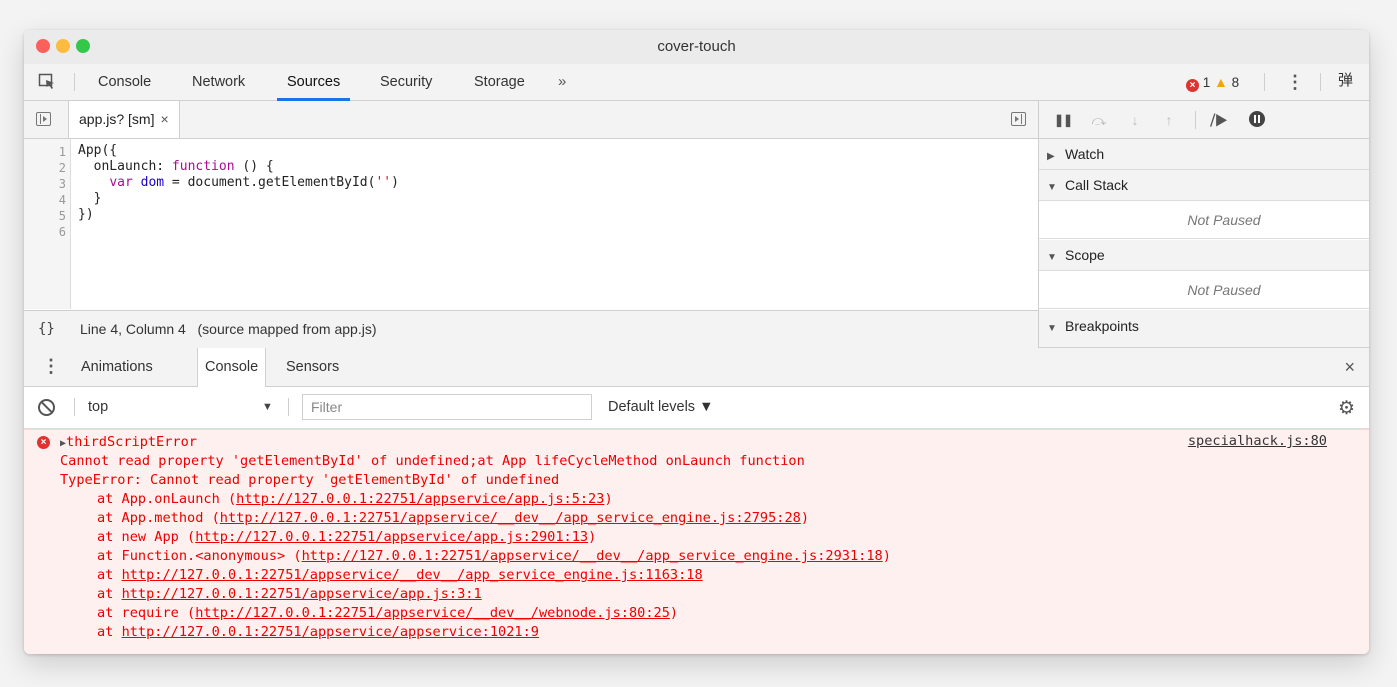 This screenshot has width=1397, height=687. Describe the element at coordinates (1063, 120) in the screenshot. I see `pause-icon: ❚❚` at that location.